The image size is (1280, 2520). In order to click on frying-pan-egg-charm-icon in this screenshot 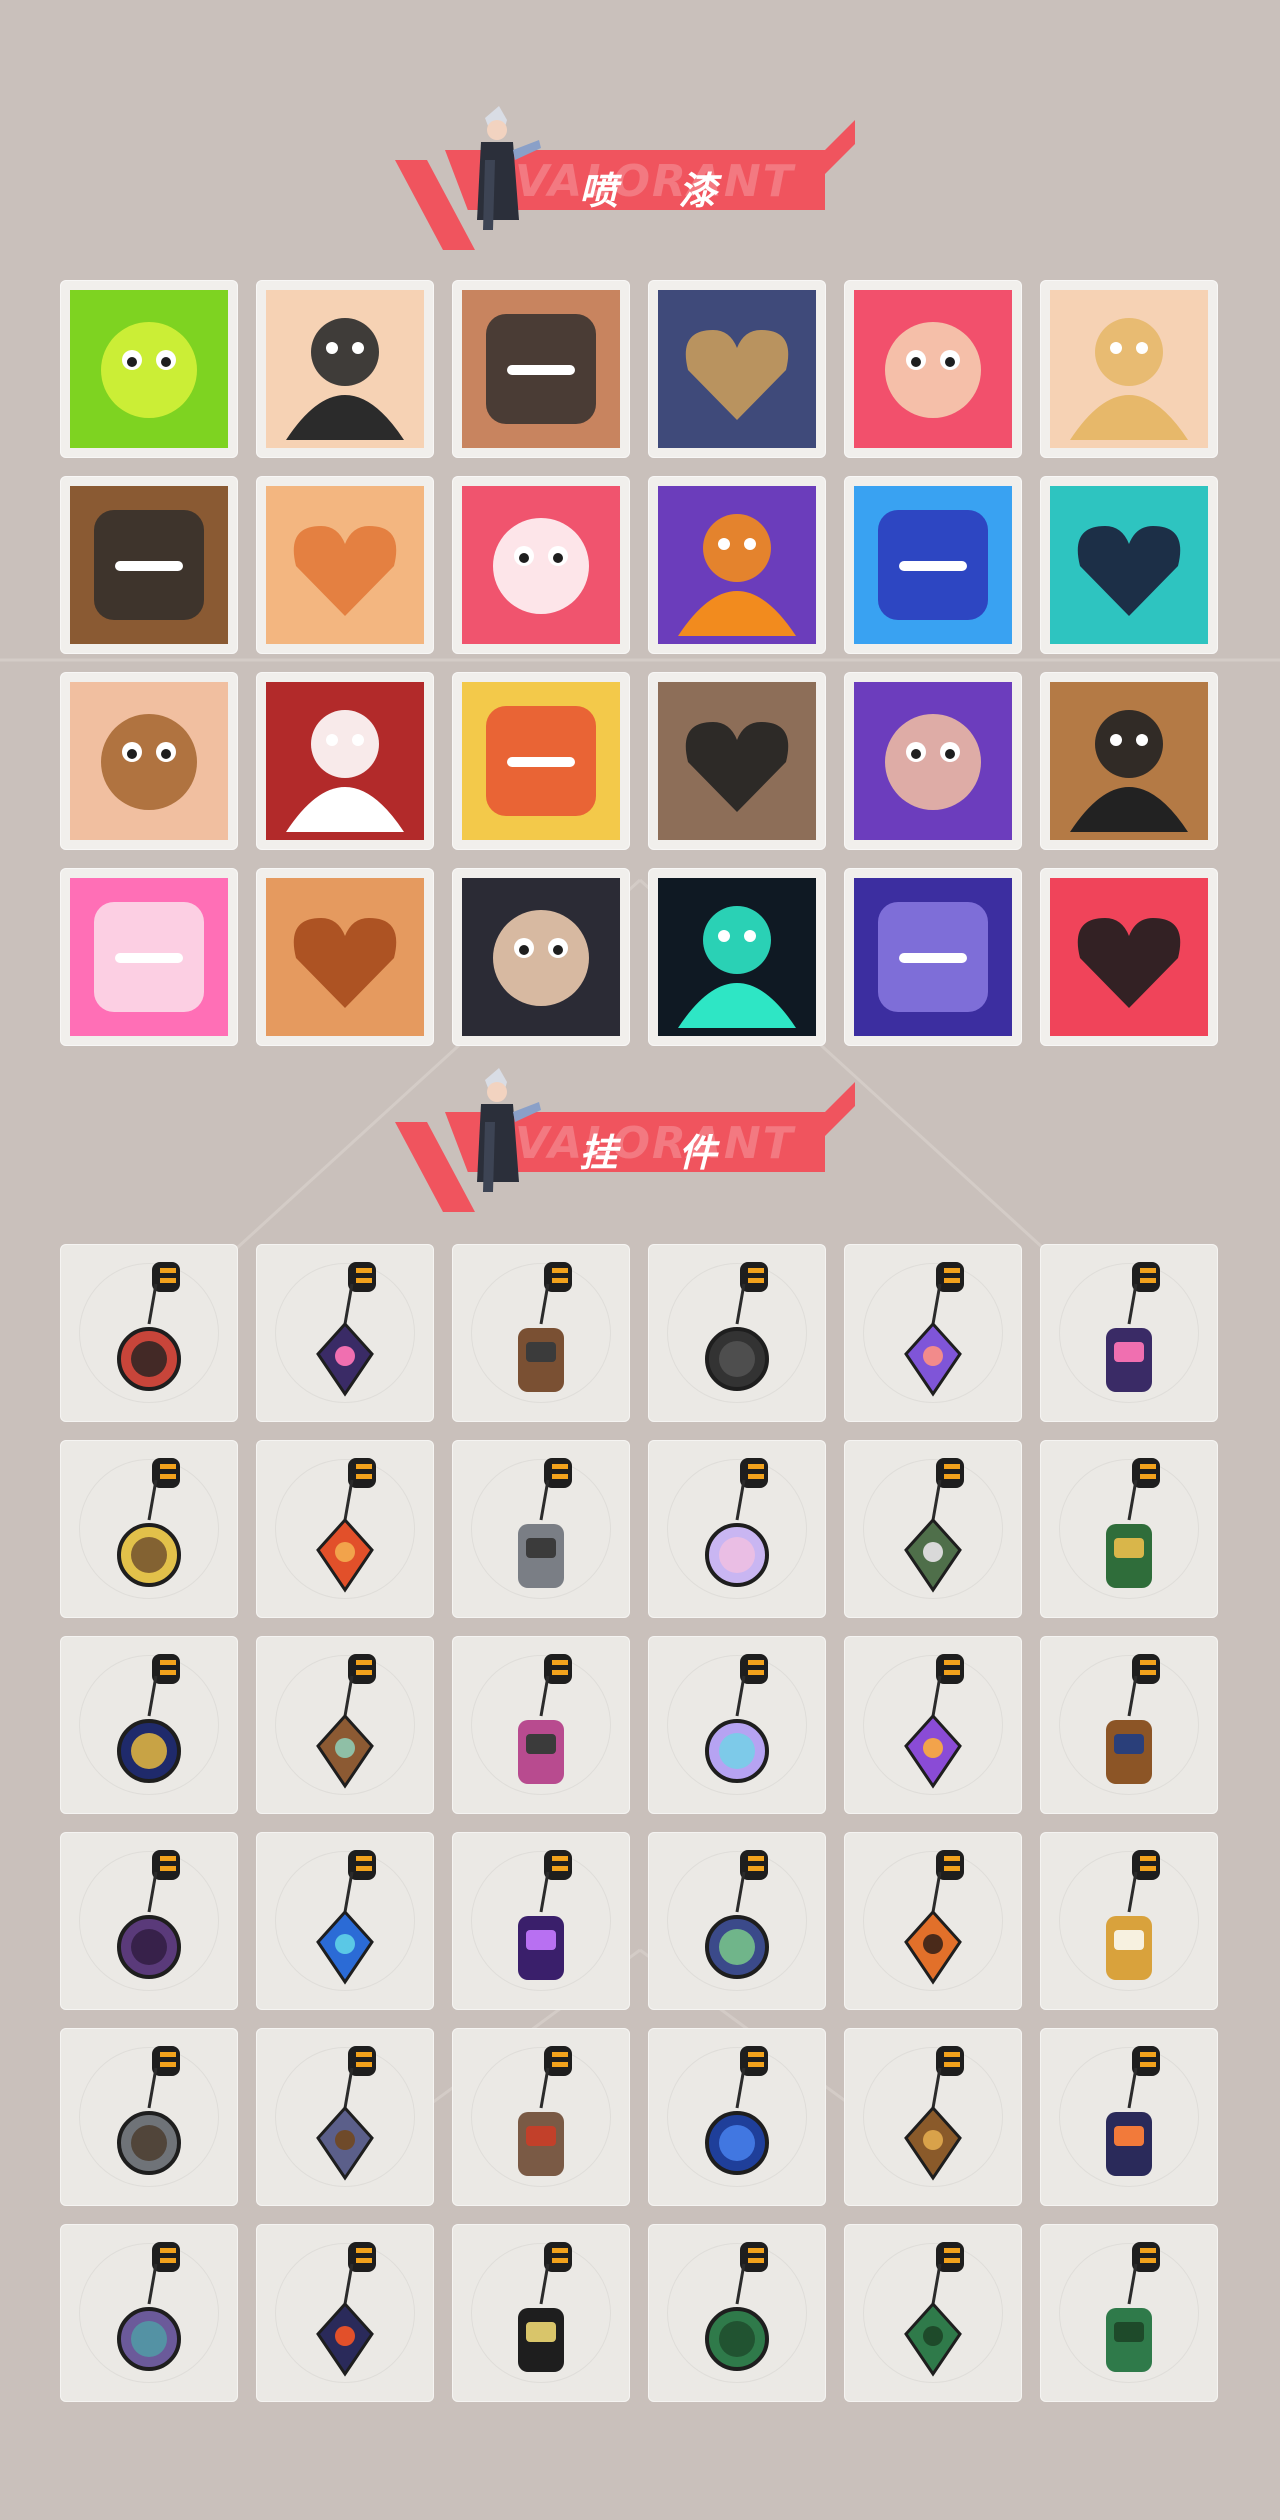, I will do `click(1133, 1915)`.